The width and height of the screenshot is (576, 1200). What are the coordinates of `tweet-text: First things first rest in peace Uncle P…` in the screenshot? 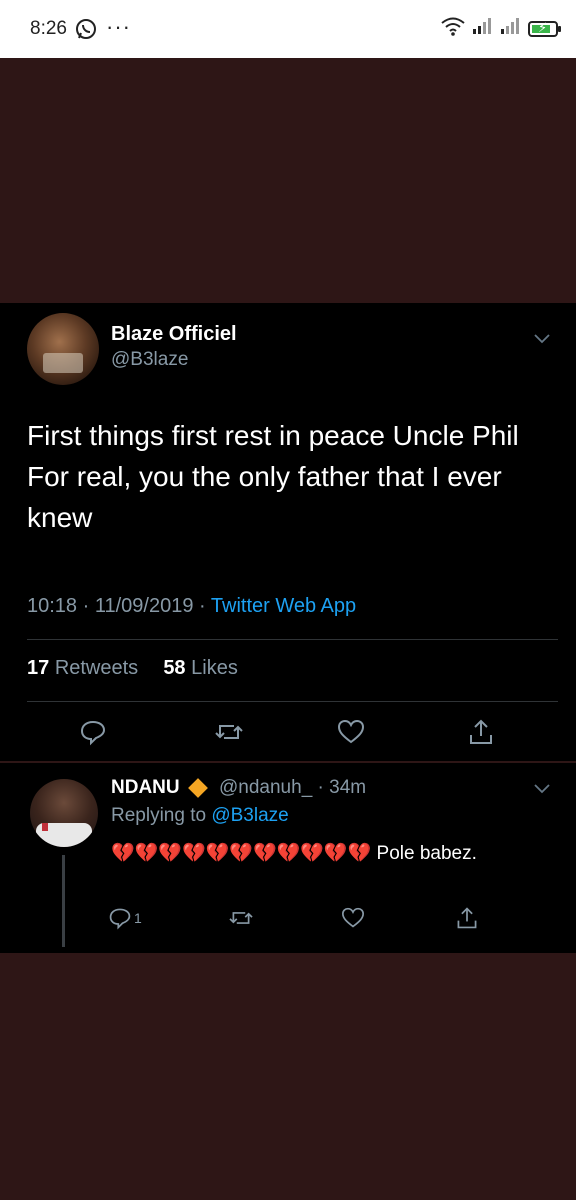 It's located at (273, 476).